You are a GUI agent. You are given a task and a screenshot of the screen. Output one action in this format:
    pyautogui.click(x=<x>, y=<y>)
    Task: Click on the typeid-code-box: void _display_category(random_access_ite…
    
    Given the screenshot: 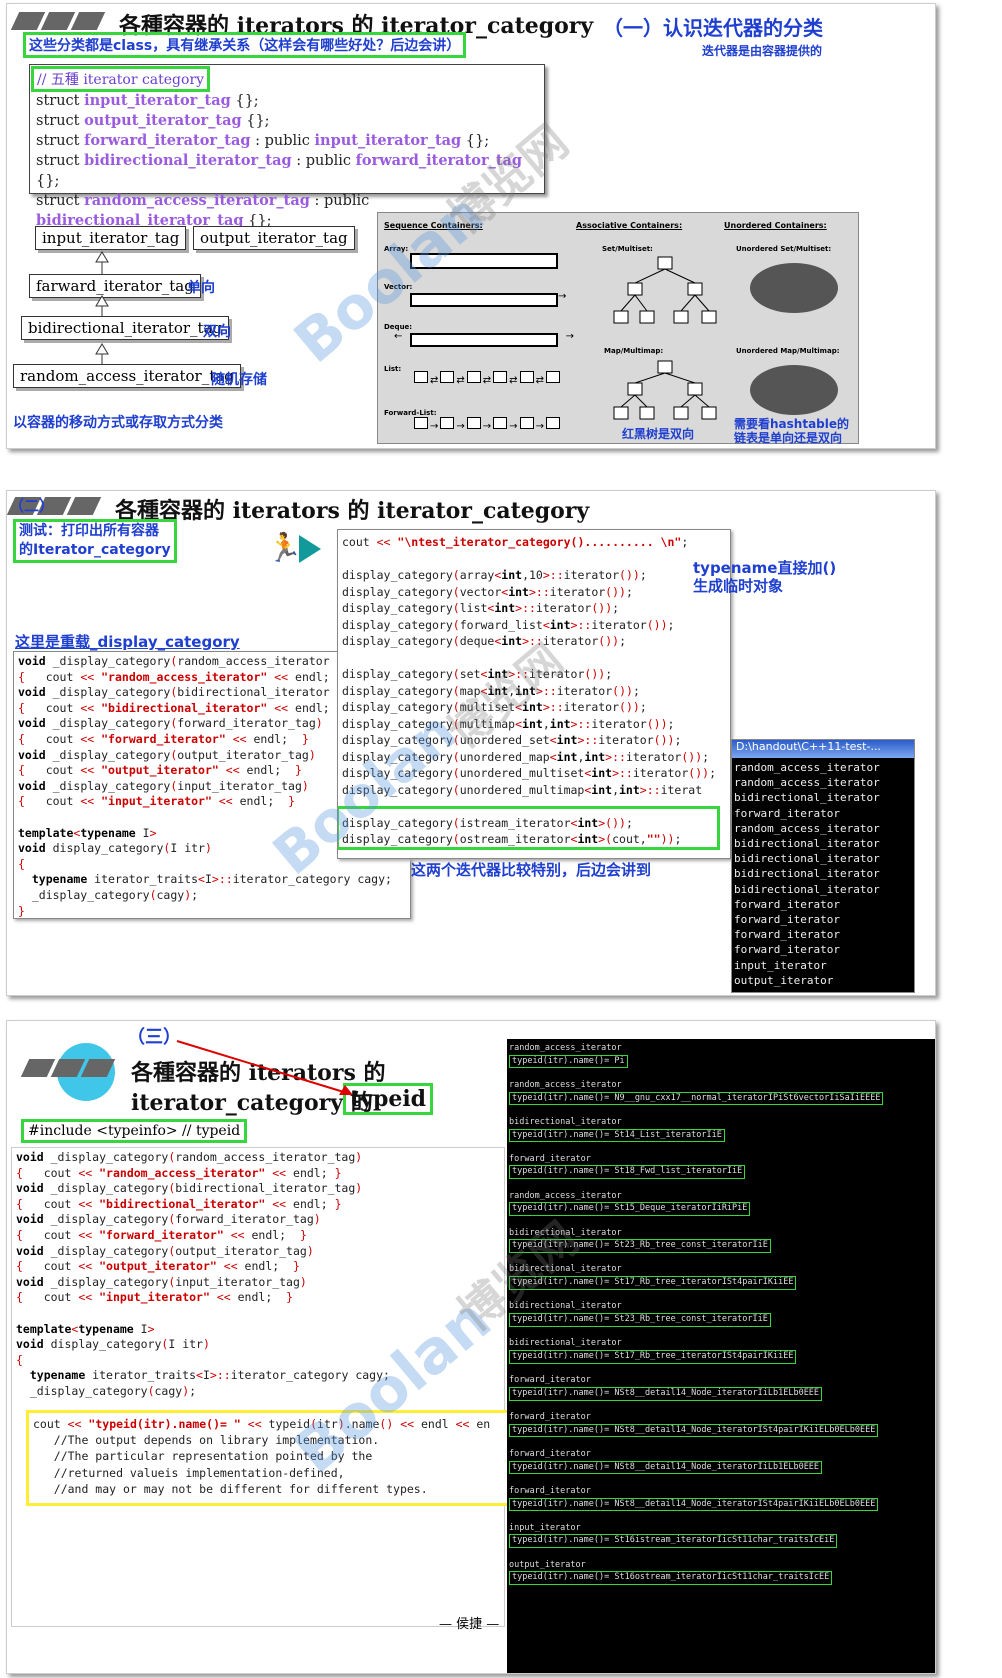 What is the action you would take?
    pyautogui.click(x=261, y=1387)
    